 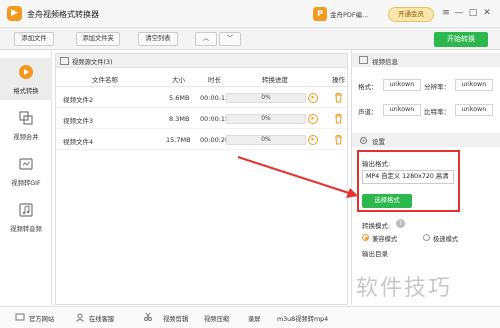 I want to click on file-name: 视频文件3, so click(x=78, y=121).